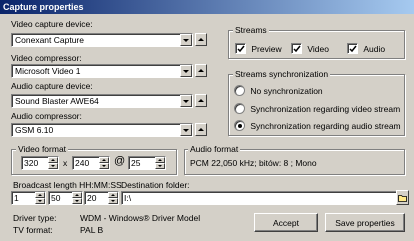 This screenshot has height=241, width=414. I want to click on sync-option-audio: Synchronization regarding audio stream, so click(317, 126).